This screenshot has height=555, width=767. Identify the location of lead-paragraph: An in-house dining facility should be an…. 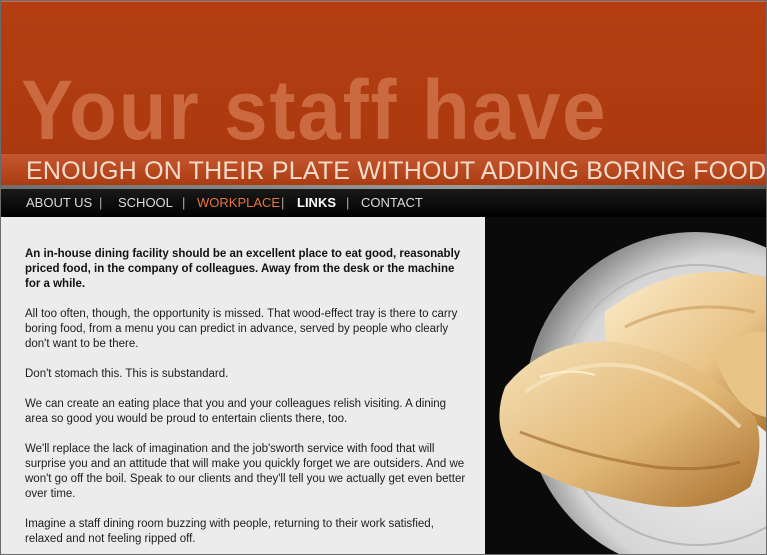
(243, 269).